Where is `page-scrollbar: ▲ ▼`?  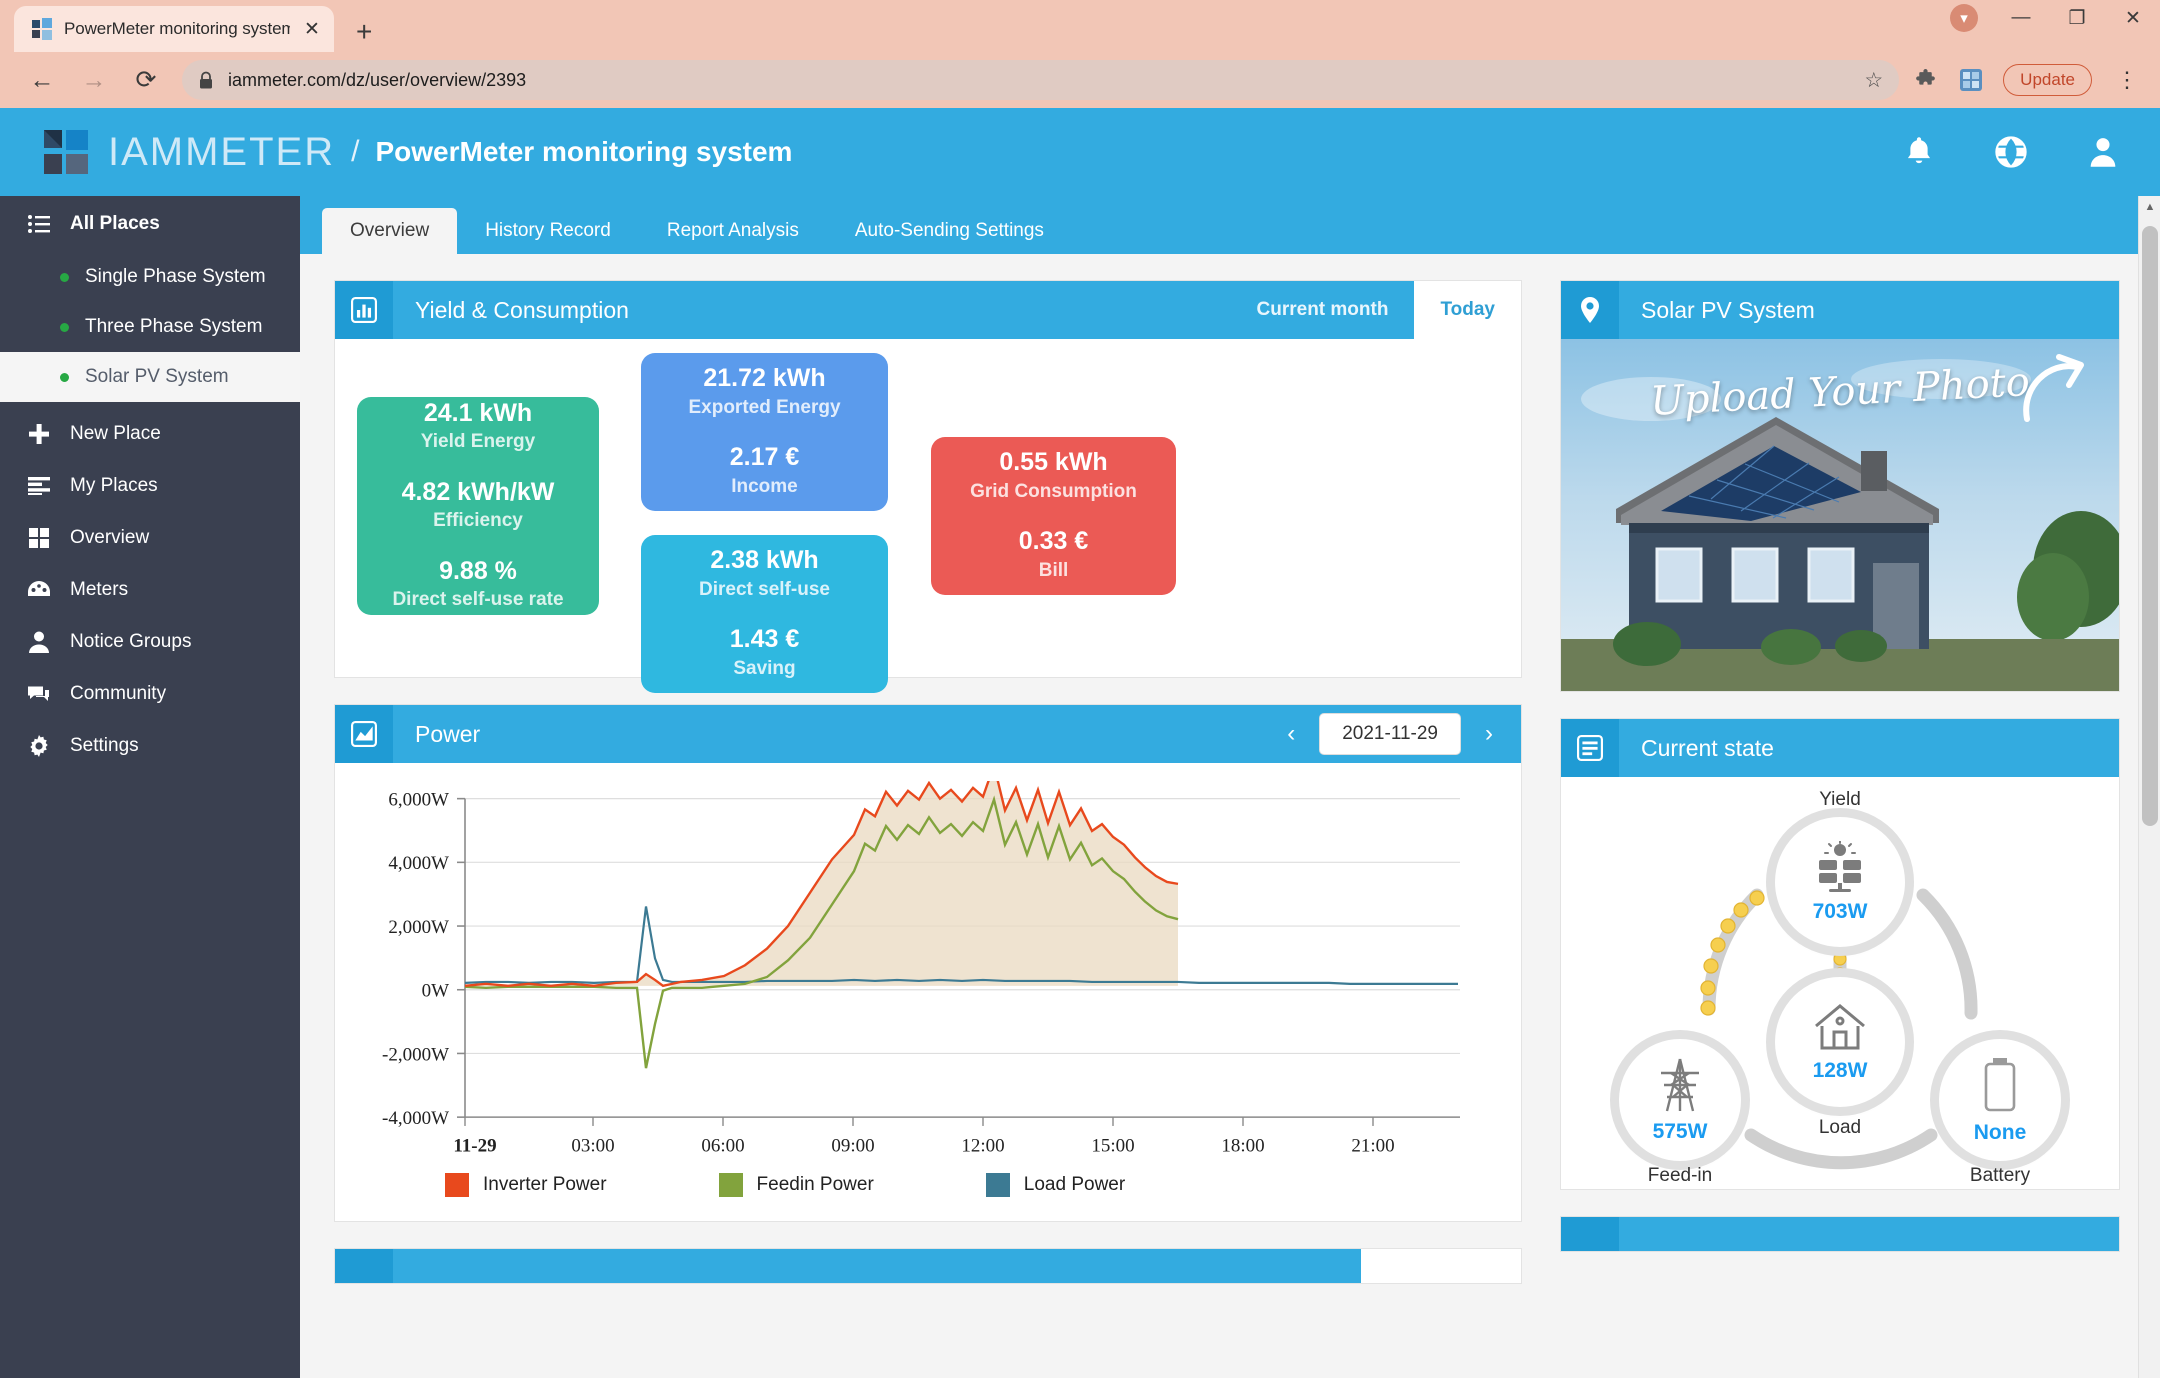
page-scrollbar: ▲ ▼ is located at coordinates (2149, 787).